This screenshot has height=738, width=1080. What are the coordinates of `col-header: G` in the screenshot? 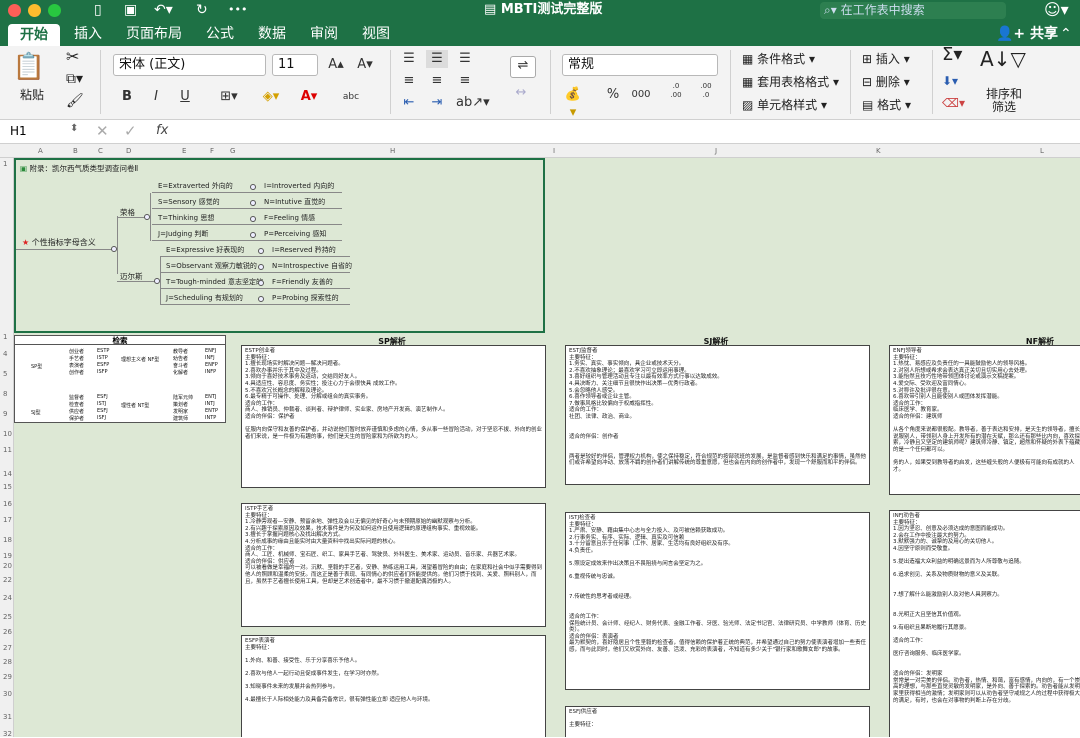 It's located at (232, 151).